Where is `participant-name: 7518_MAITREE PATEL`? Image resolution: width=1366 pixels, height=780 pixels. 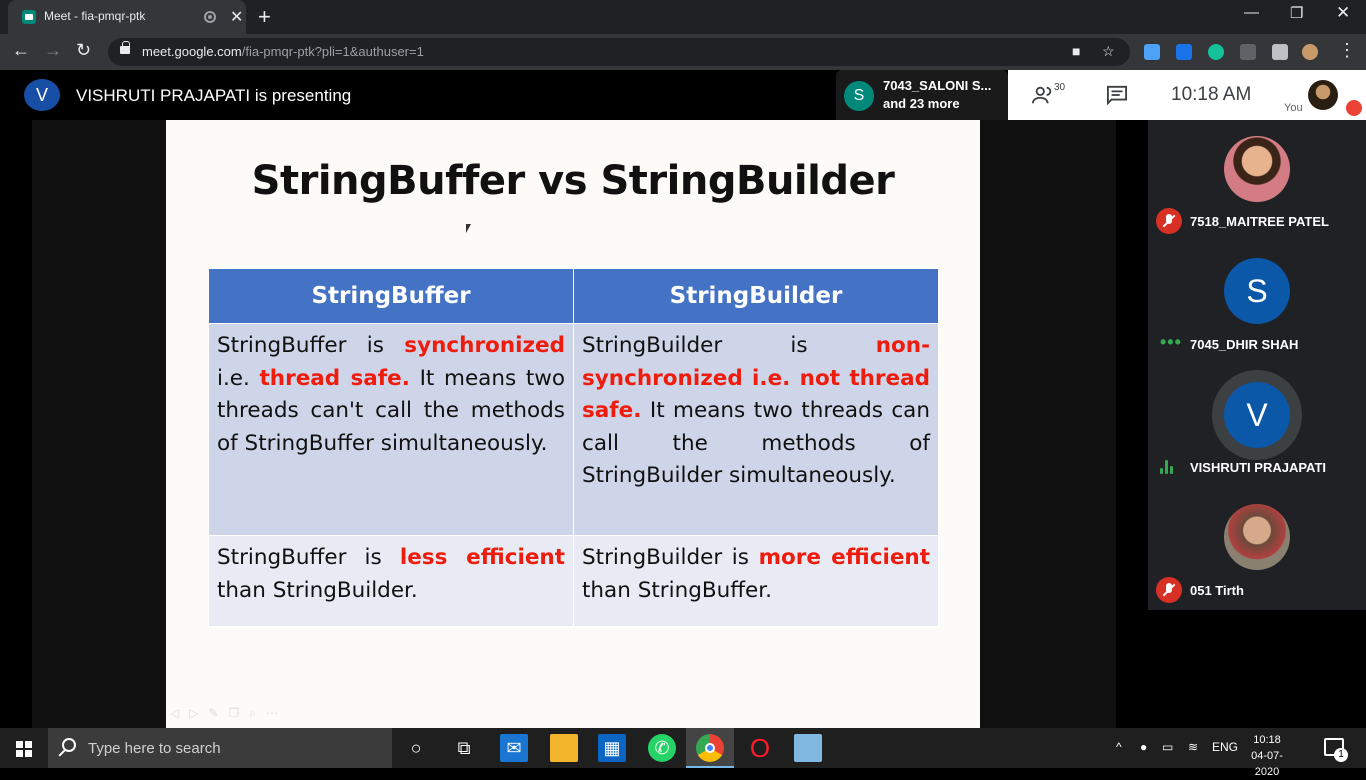
participant-name: 7518_MAITREE PATEL is located at coordinates (1259, 221).